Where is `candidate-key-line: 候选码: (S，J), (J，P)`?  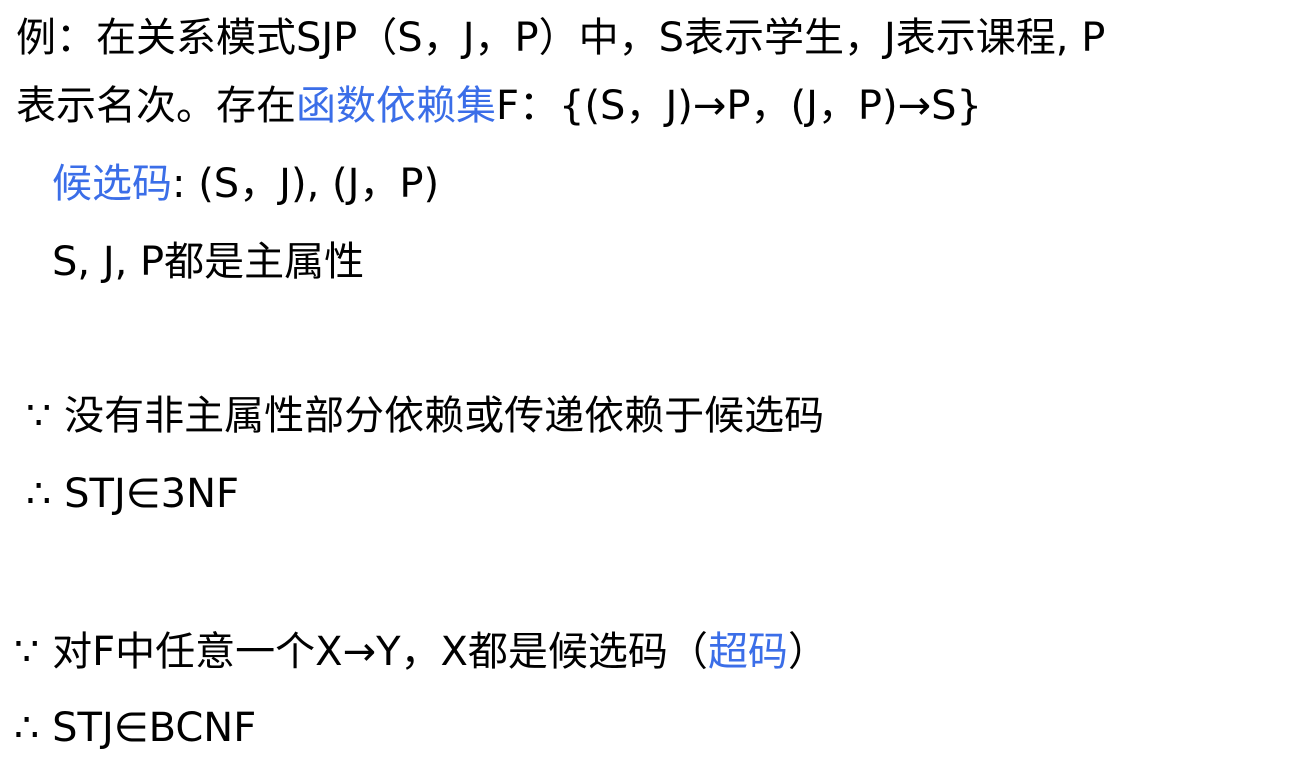 candidate-key-line: 候选码: (S，J), (J，P) is located at coordinates (245, 184).